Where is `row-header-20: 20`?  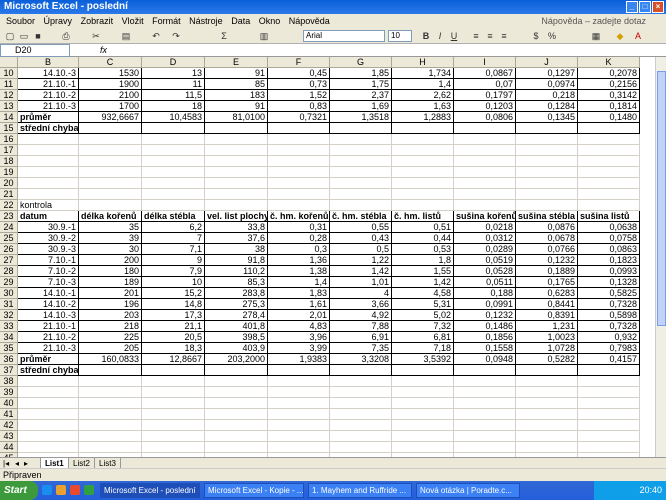 row-header-20: 20 is located at coordinates (9, 183).